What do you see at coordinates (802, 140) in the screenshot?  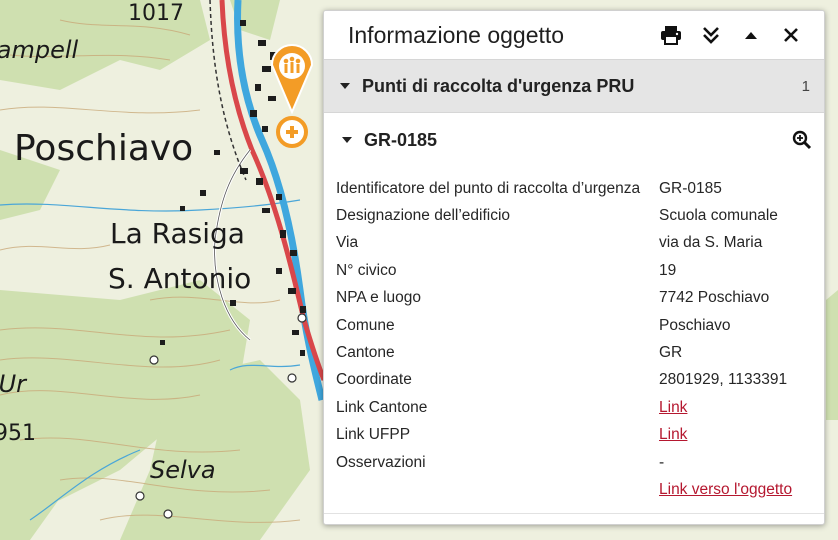 I see `zoom-to-feature-icon` at bounding box center [802, 140].